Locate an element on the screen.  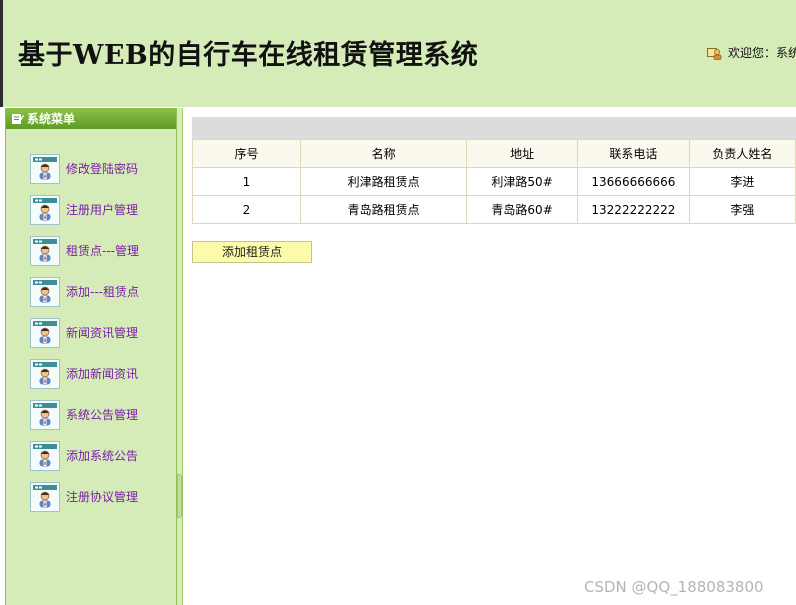
sidebar-item-rental-point-management: 租赁点---管理 is located at coordinates (84, 256).